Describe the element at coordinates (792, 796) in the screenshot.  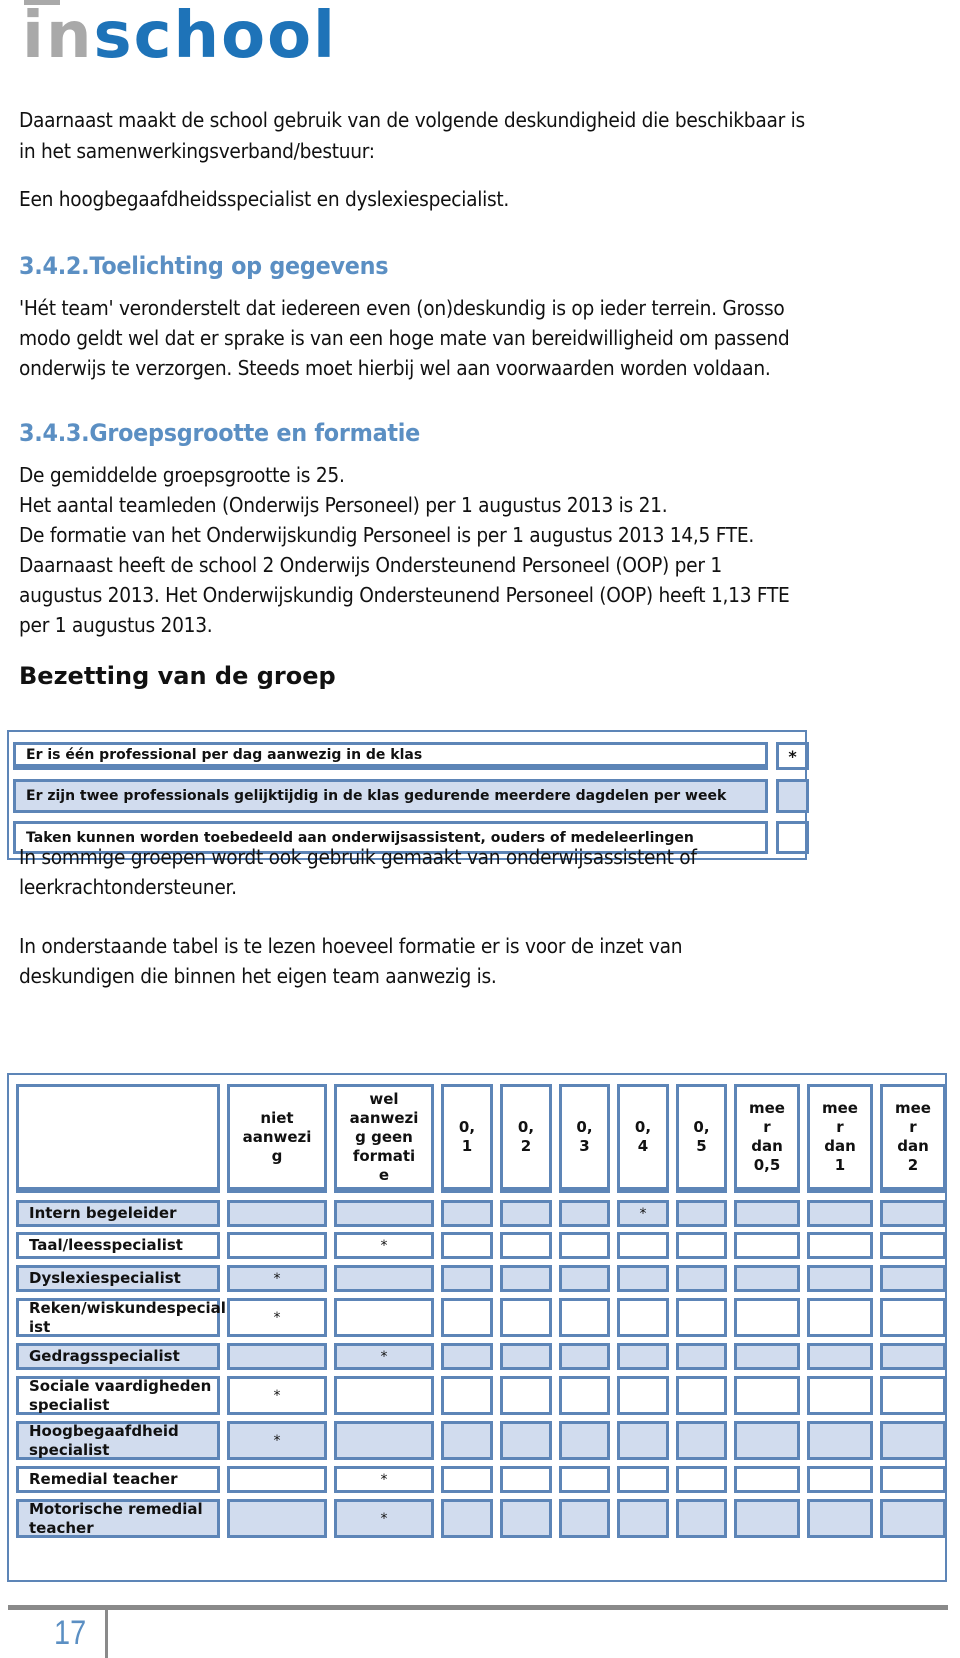
I see `bezetting-row-mark` at that location.